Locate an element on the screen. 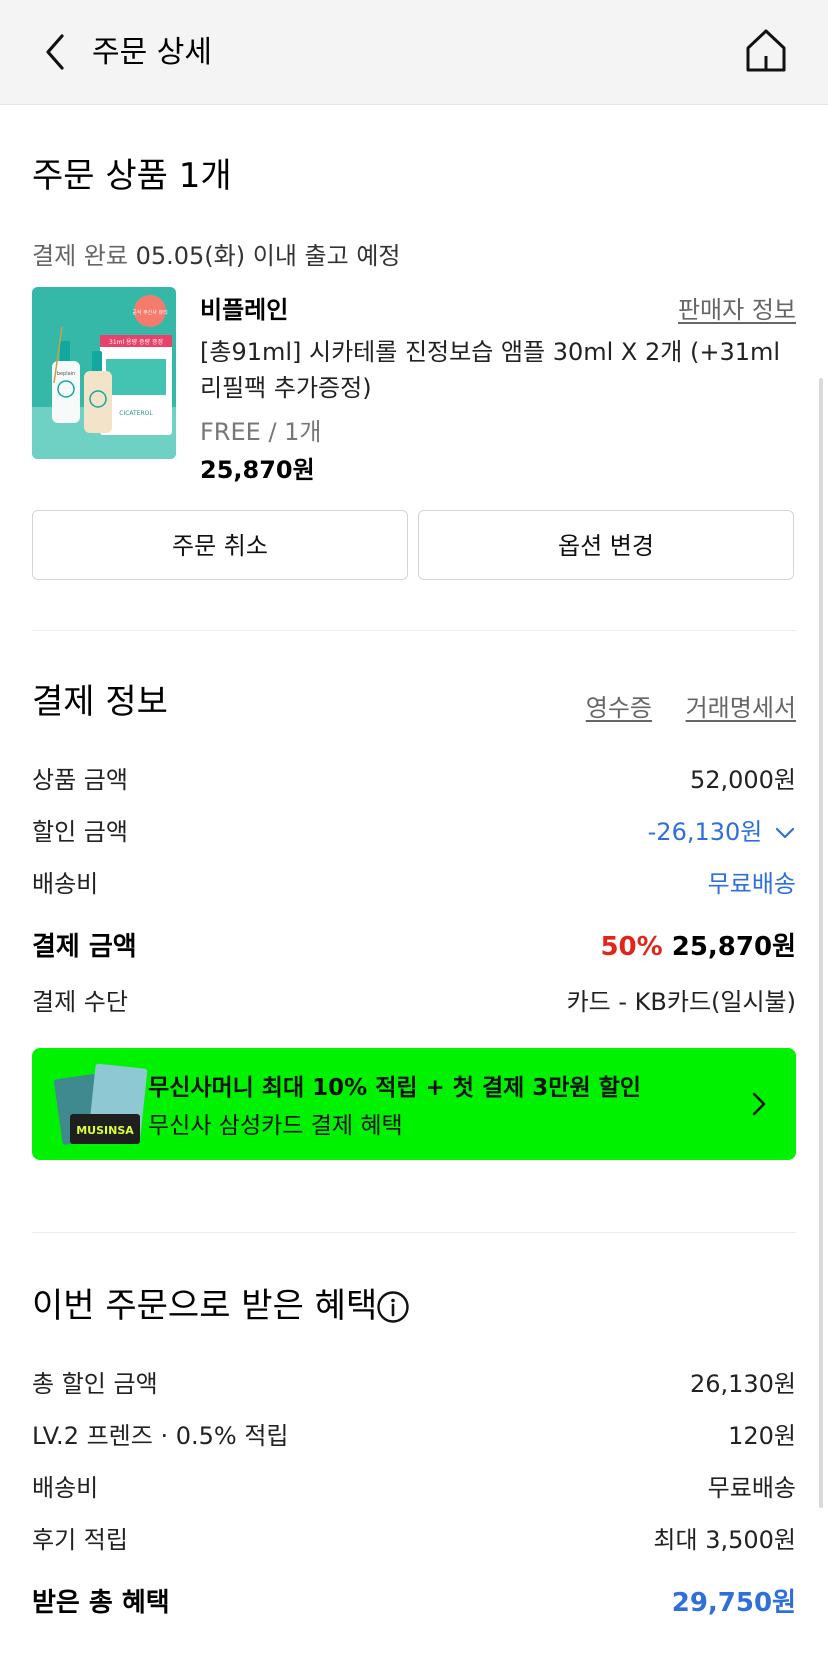  payment-total: 50% 25,870원 is located at coordinates (698, 944).